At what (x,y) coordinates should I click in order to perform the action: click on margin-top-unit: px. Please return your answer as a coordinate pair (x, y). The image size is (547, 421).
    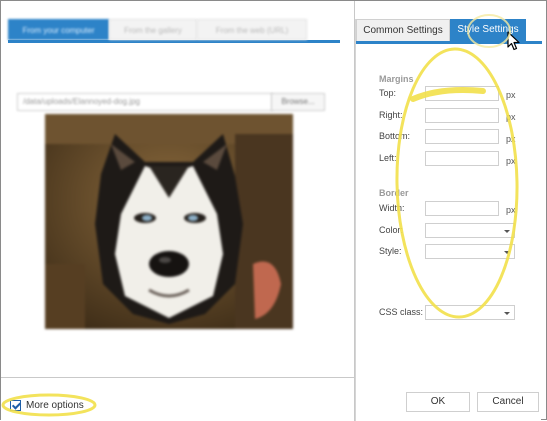
    Looking at the image, I should click on (511, 95).